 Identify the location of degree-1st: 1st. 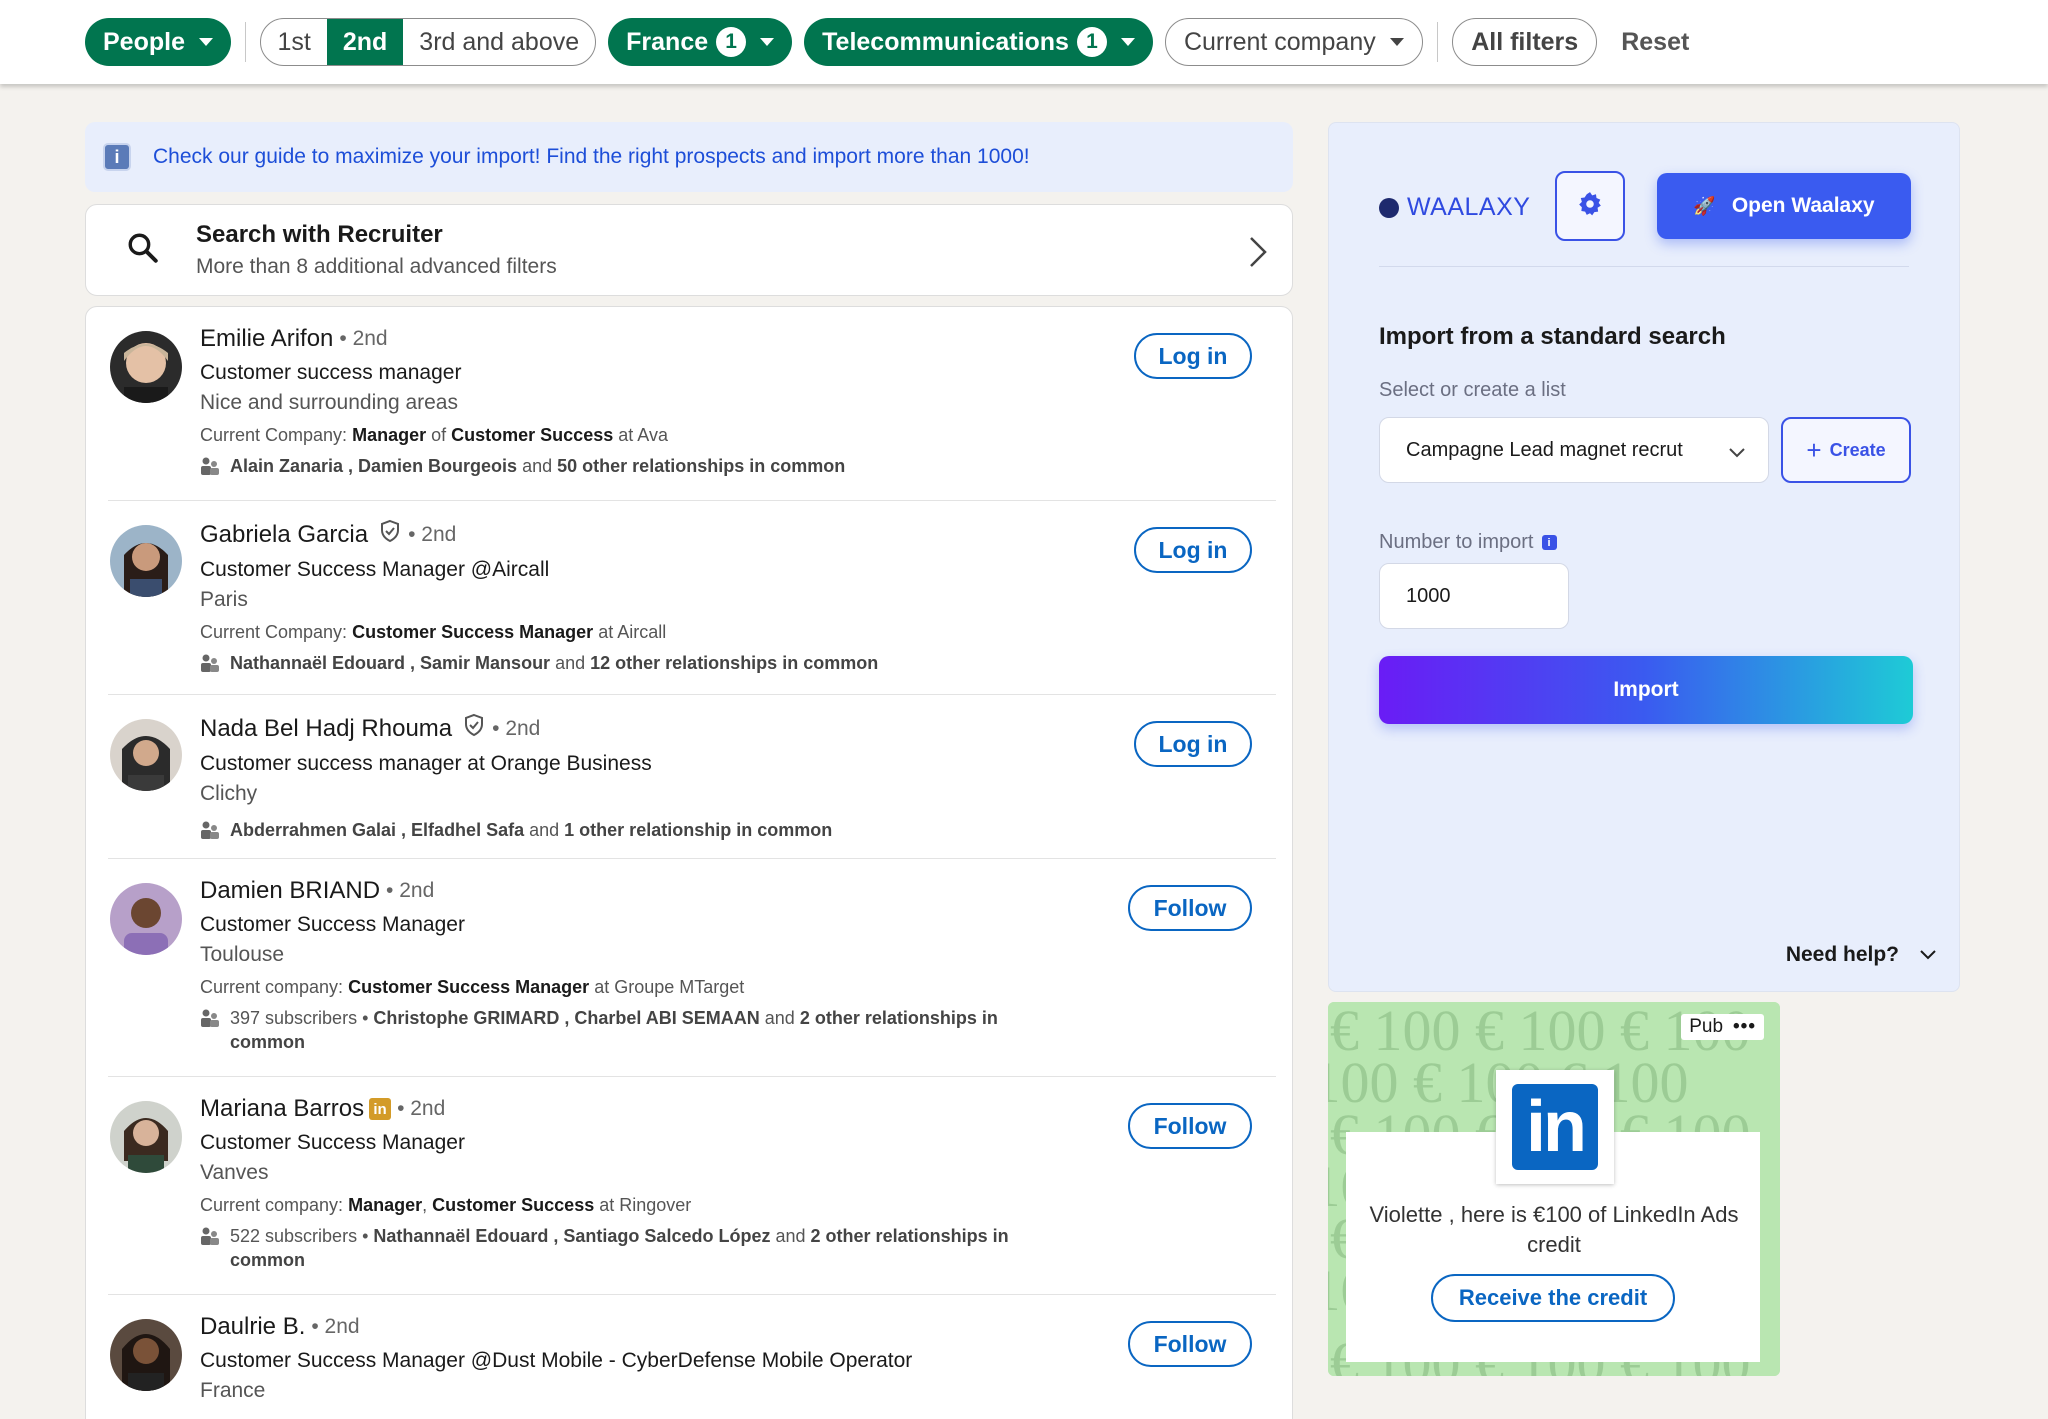
(293, 42).